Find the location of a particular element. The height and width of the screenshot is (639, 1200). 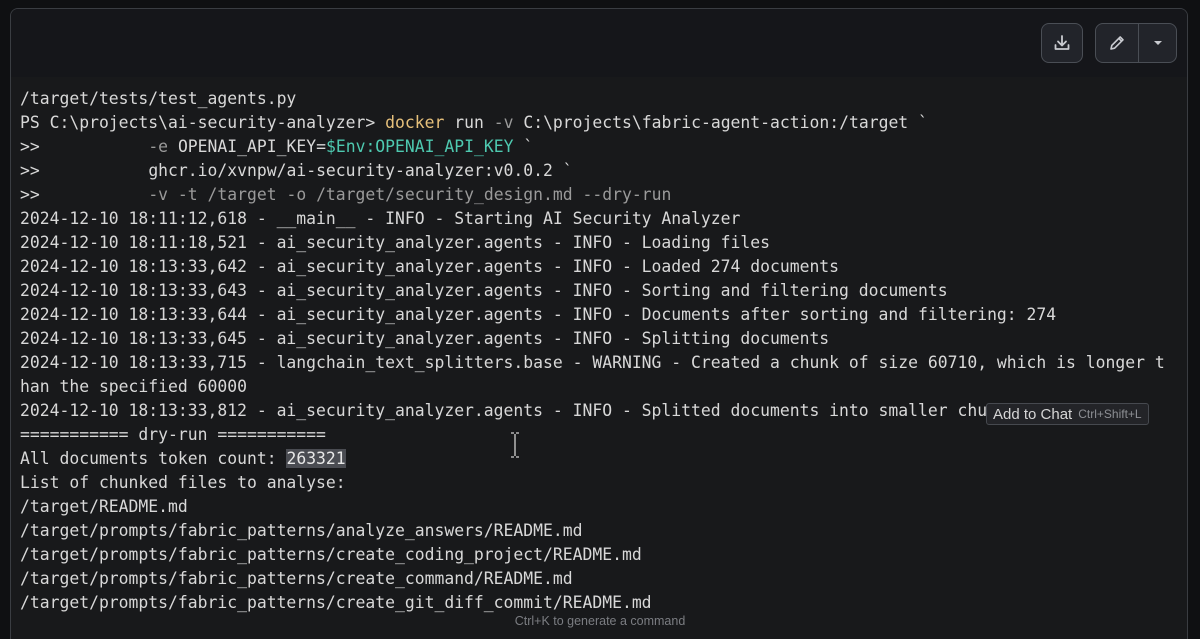

token-count-selection: 263321 is located at coordinates (316, 458).